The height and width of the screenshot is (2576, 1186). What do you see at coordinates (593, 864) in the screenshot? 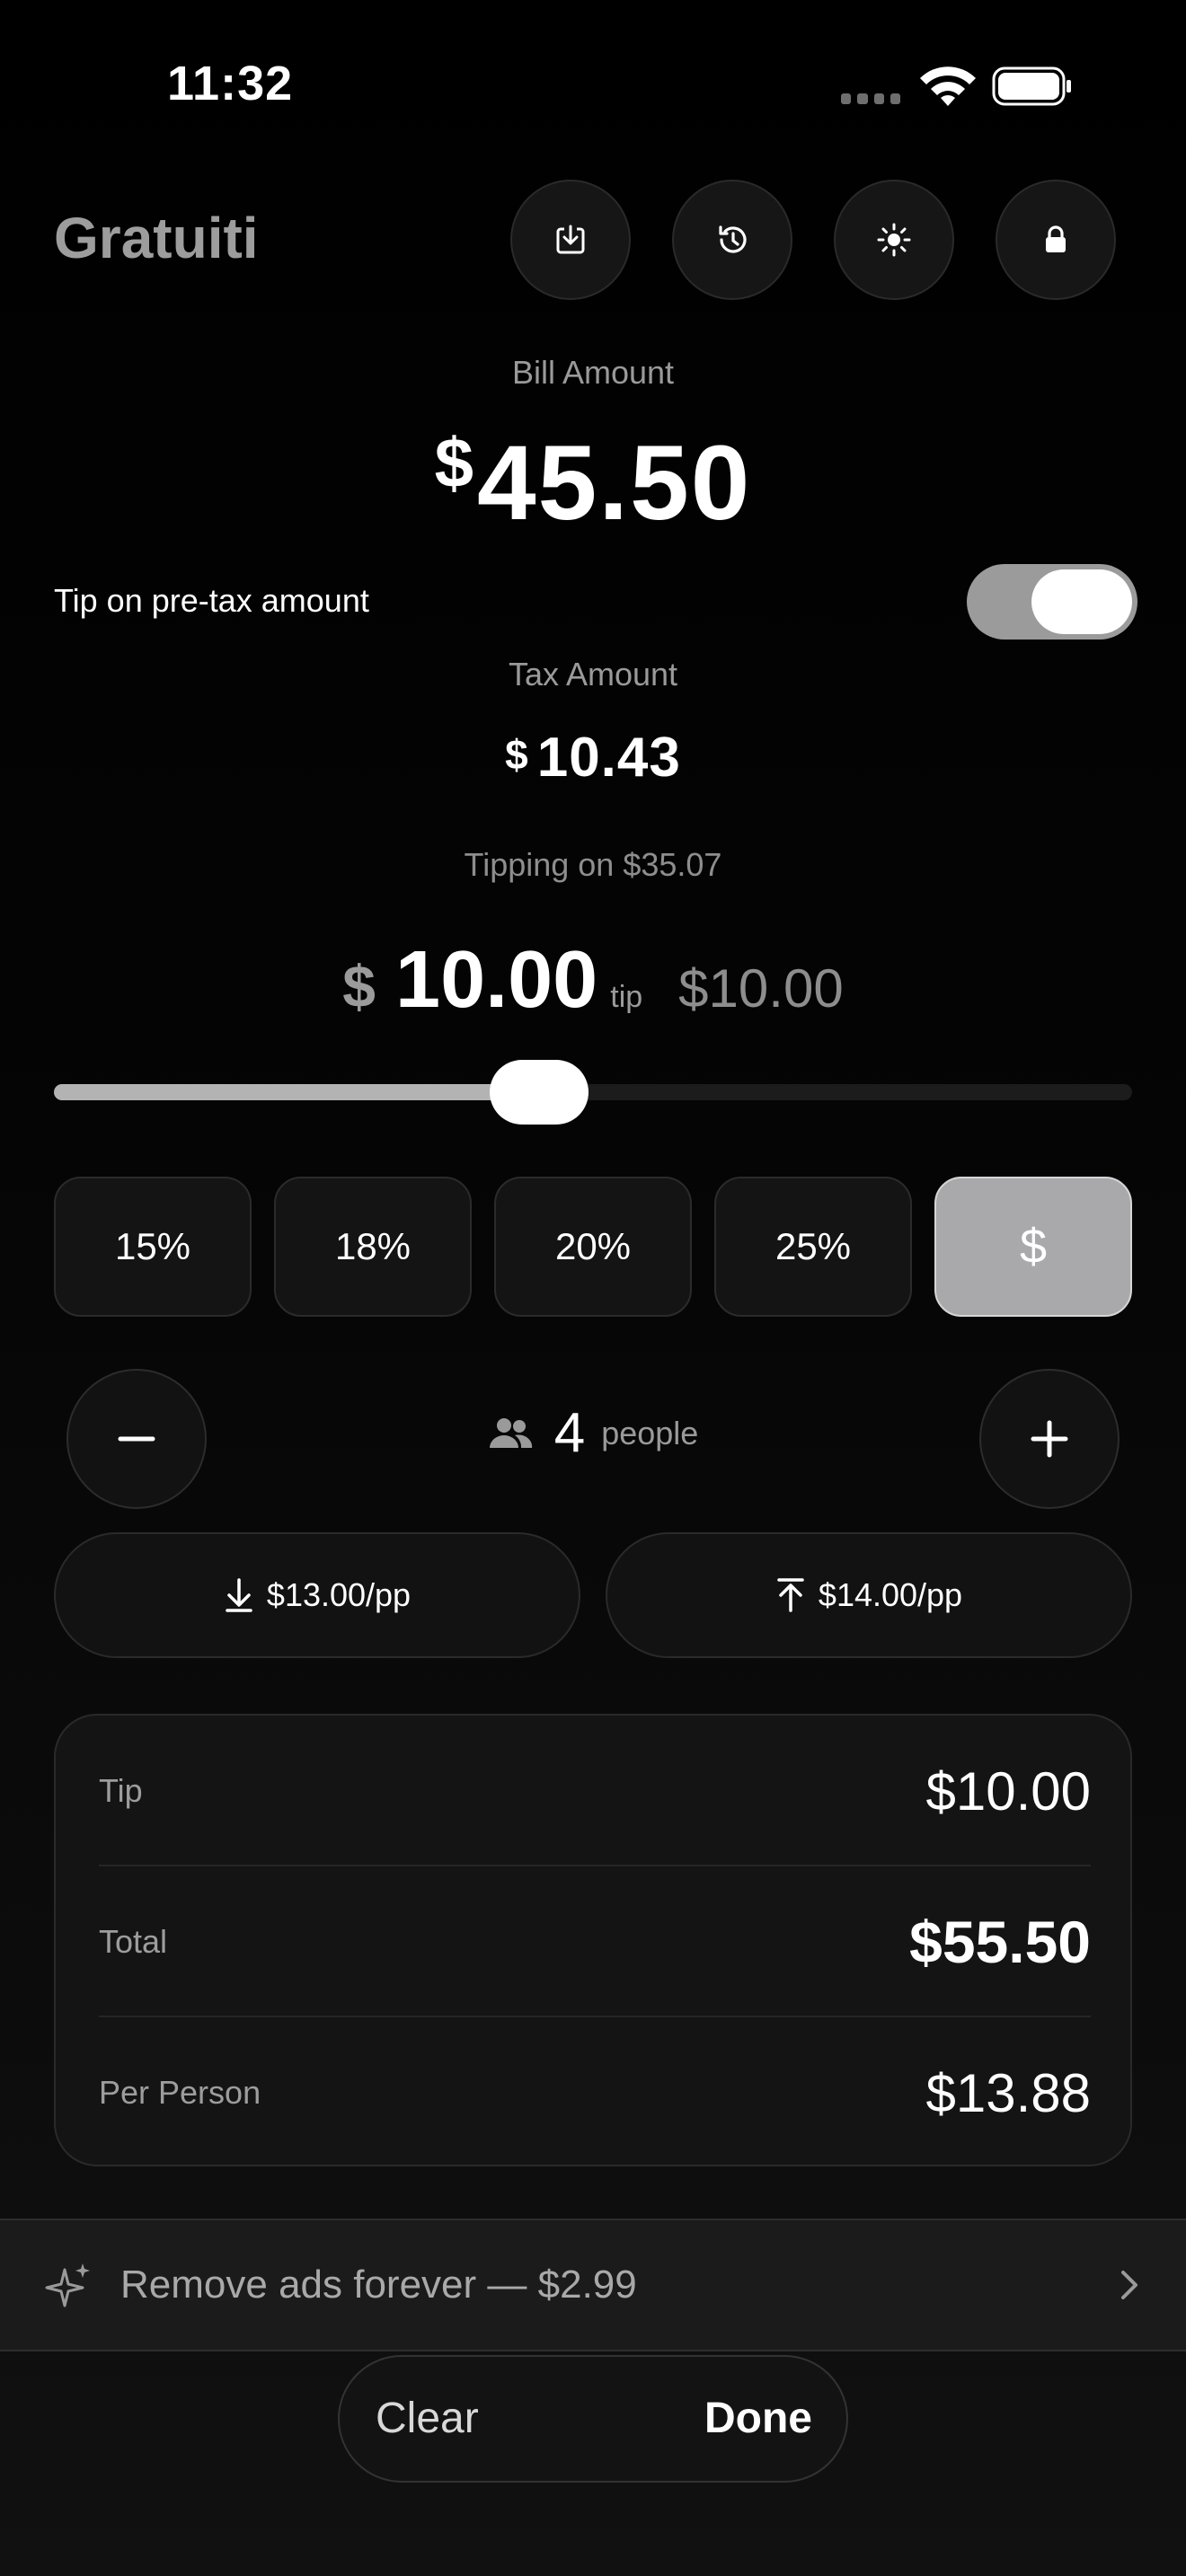
I see `tipping-on-text: Tipping on $35.07` at bounding box center [593, 864].